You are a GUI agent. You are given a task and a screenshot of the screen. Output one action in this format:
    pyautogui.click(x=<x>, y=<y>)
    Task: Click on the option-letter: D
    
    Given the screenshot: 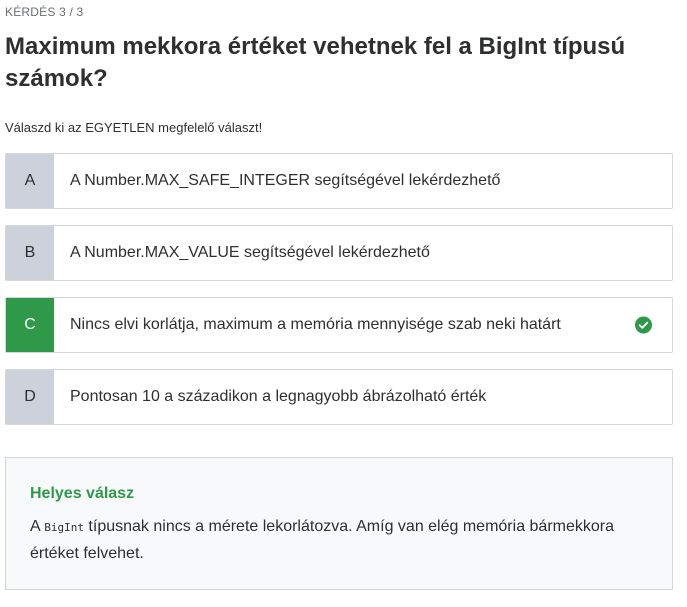 What is the action you would take?
    pyautogui.click(x=30, y=397)
    